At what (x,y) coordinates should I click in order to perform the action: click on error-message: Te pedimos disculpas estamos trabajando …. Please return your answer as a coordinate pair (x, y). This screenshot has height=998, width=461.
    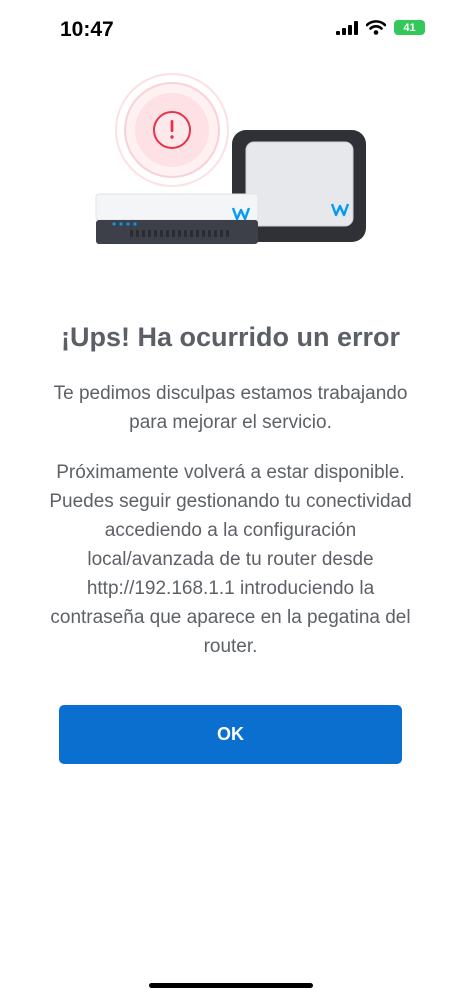
    Looking at the image, I should click on (230, 408).